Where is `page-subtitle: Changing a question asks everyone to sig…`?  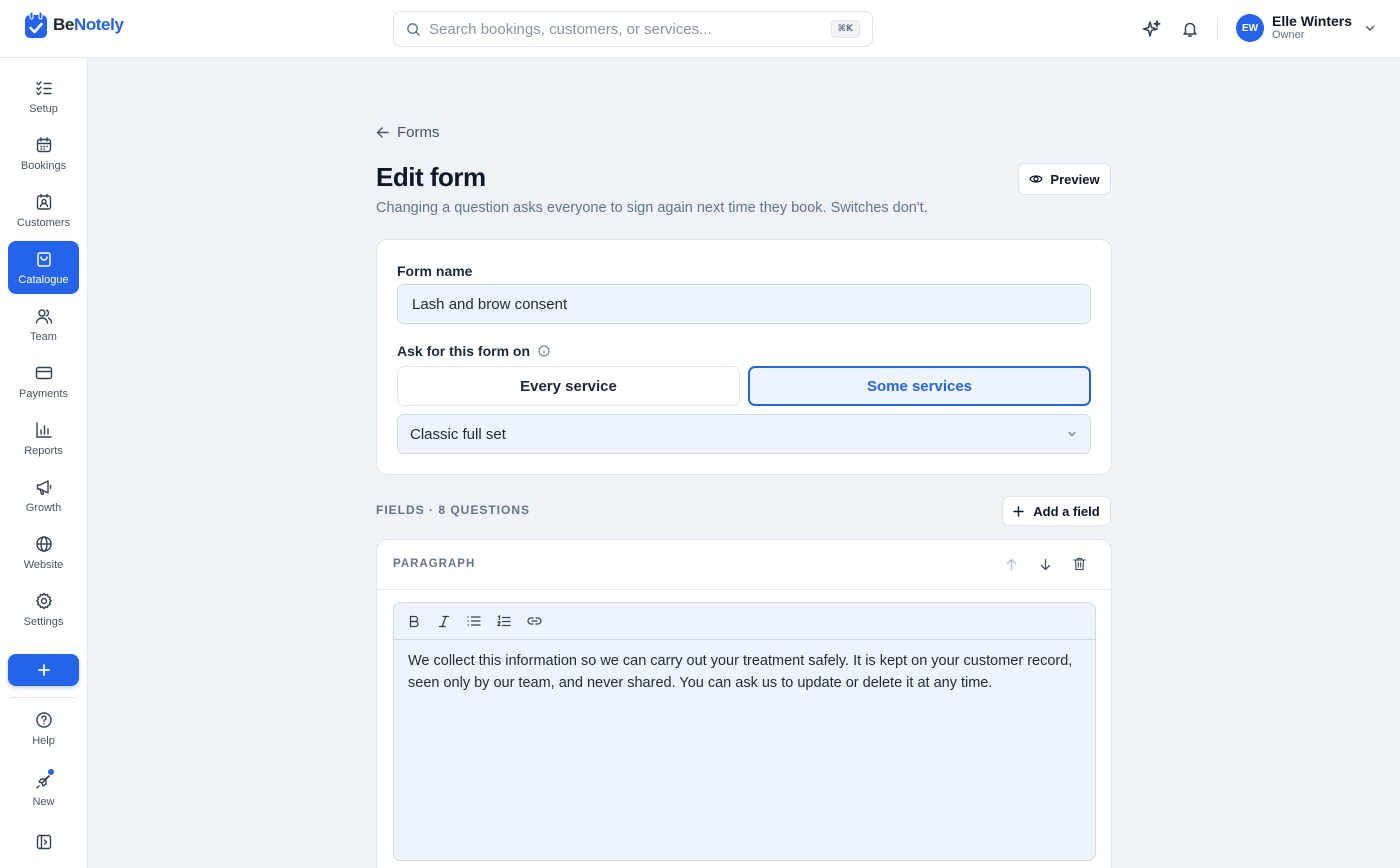 page-subtitle: Changing a question asks everyone to sig… is located at coordinates (652, 208).